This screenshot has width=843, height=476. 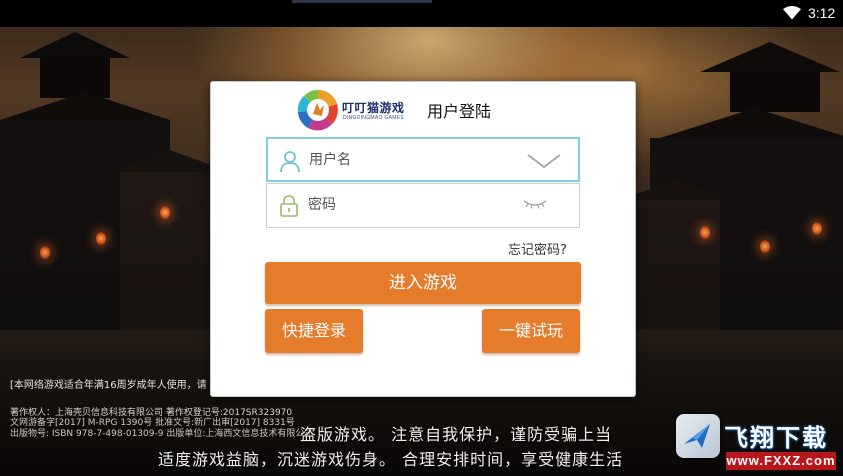 What do you see at coordinates (792, 13) in the screenshot?
I see `wifi-icon` at bounding box center [792, 13].